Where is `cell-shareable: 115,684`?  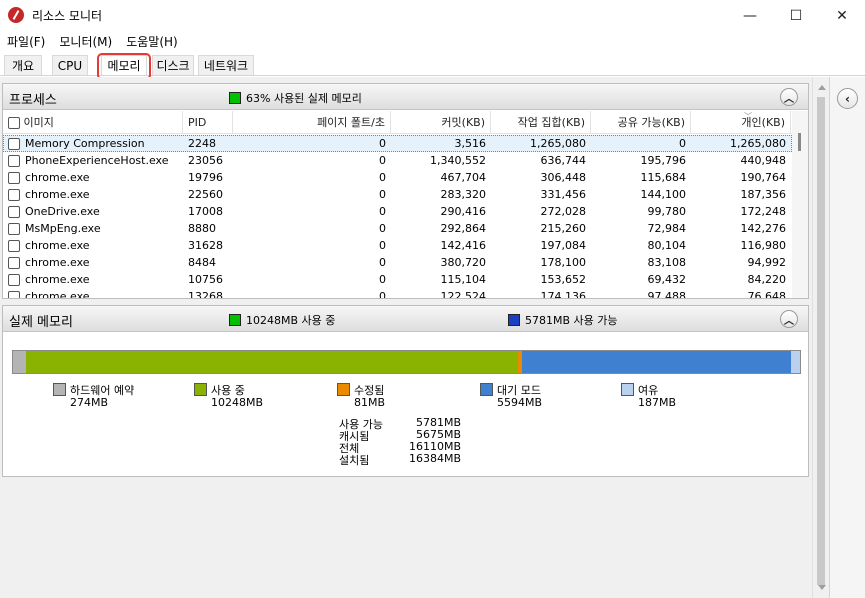
cell-shareable: 115,684 is located at coordinates (663, 177).